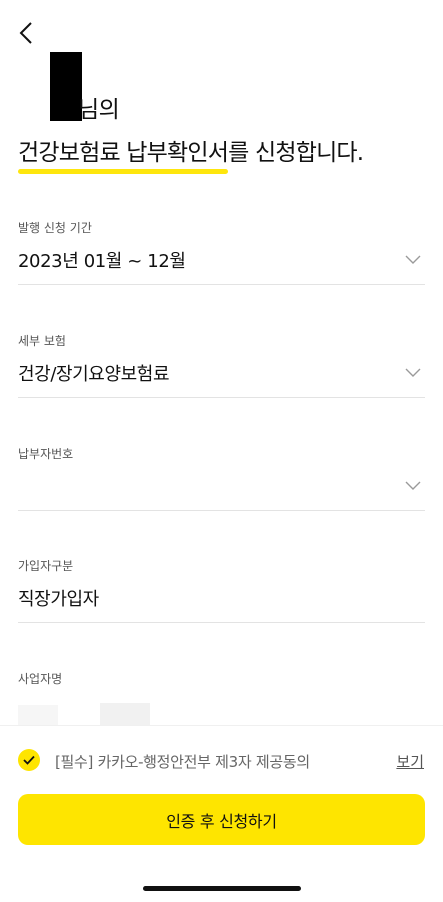 The width and height of the screenshot is (443, 902). What do you see at coordinates (221, 252) in the screenshot?
I see `issue-period-field: 발행 신청 기간 2023년 01월 ~ 12월` at bounding box center [221, 252].